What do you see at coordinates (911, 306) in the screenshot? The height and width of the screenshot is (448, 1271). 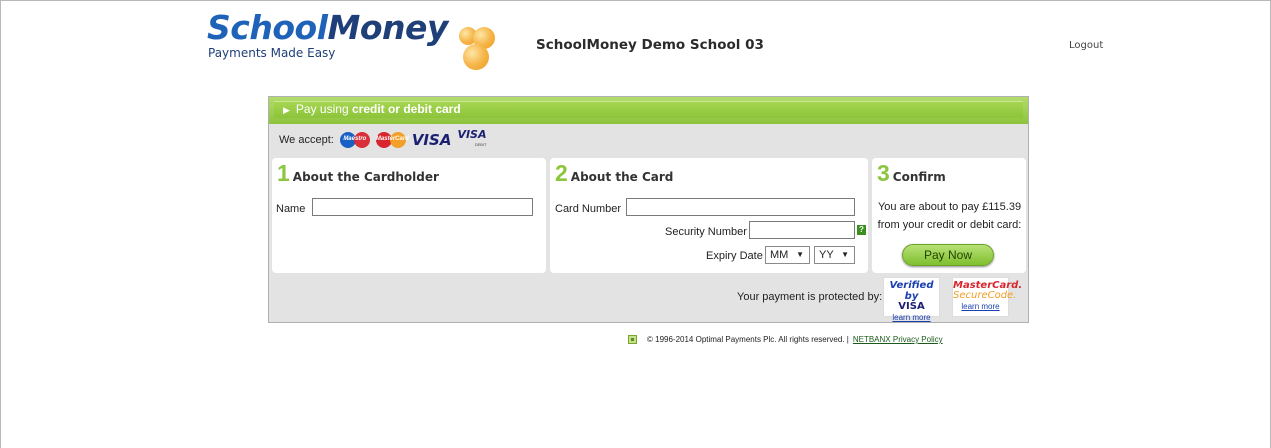 I see `verified-by-visa-brand: VISA` at bounding box center [911, 306].